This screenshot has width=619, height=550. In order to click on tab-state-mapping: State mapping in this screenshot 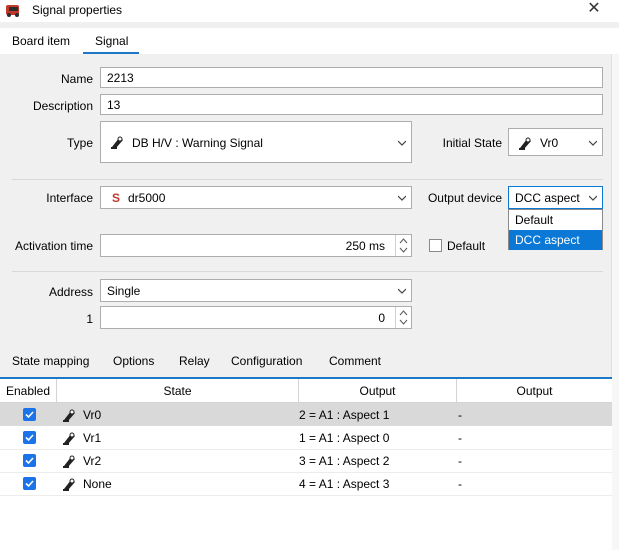, I will do `click(50, 361)`.